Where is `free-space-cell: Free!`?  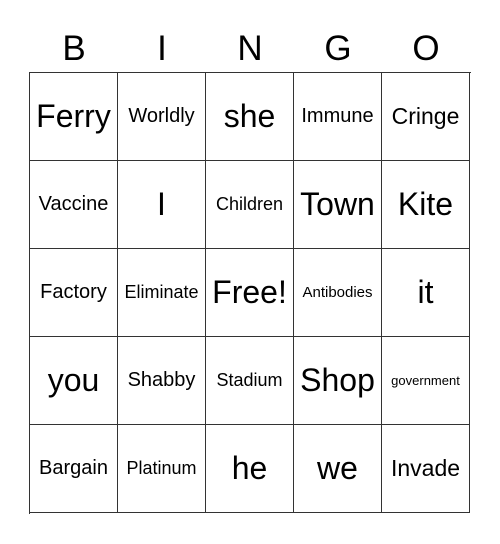 free-space-cell: Free! is located at coordinates (250, 293).